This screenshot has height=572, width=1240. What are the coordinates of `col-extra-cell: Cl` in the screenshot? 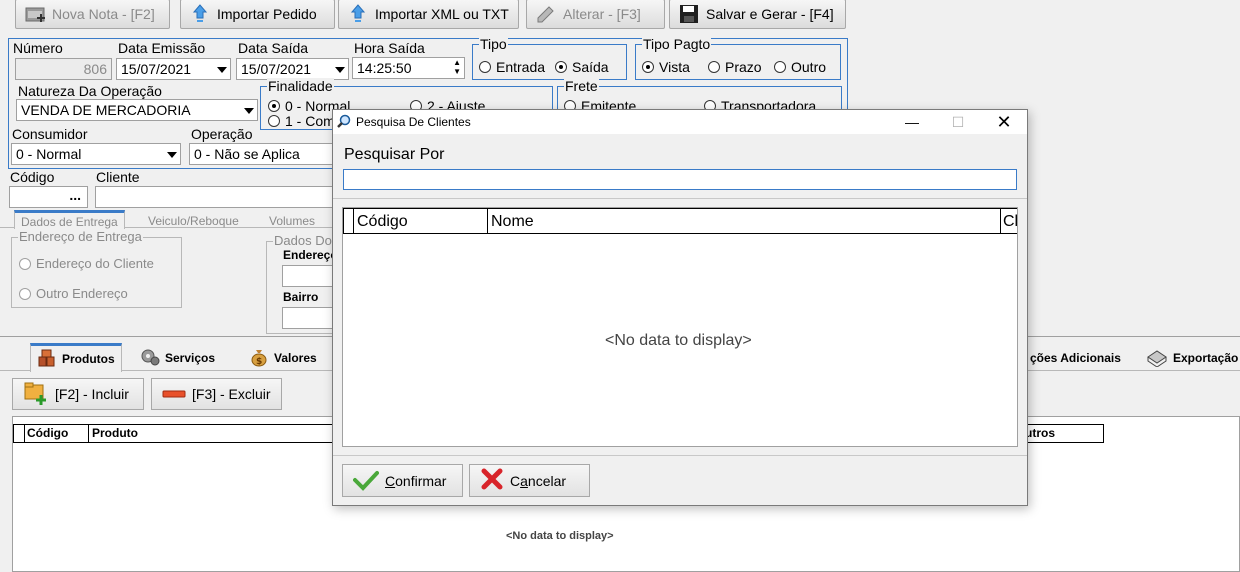 It's located at (1009, 220).